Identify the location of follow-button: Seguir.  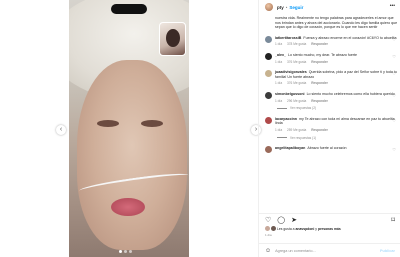
(296, 7).